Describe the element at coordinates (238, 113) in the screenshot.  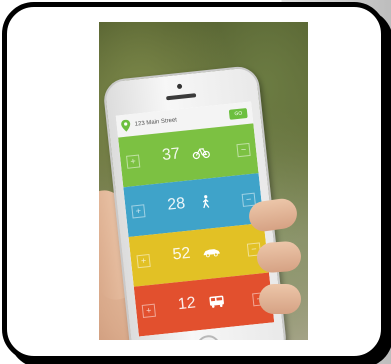
I see `go-button: GO` at that location.